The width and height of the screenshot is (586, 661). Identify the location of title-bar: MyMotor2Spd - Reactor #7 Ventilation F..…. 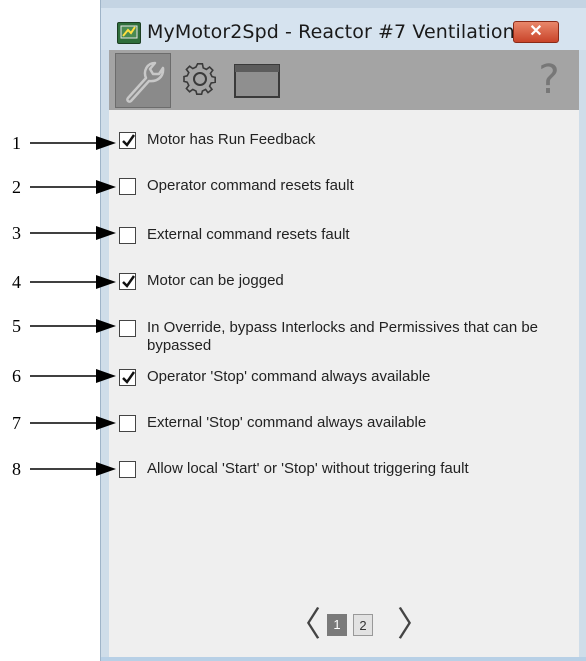
(343, 25).